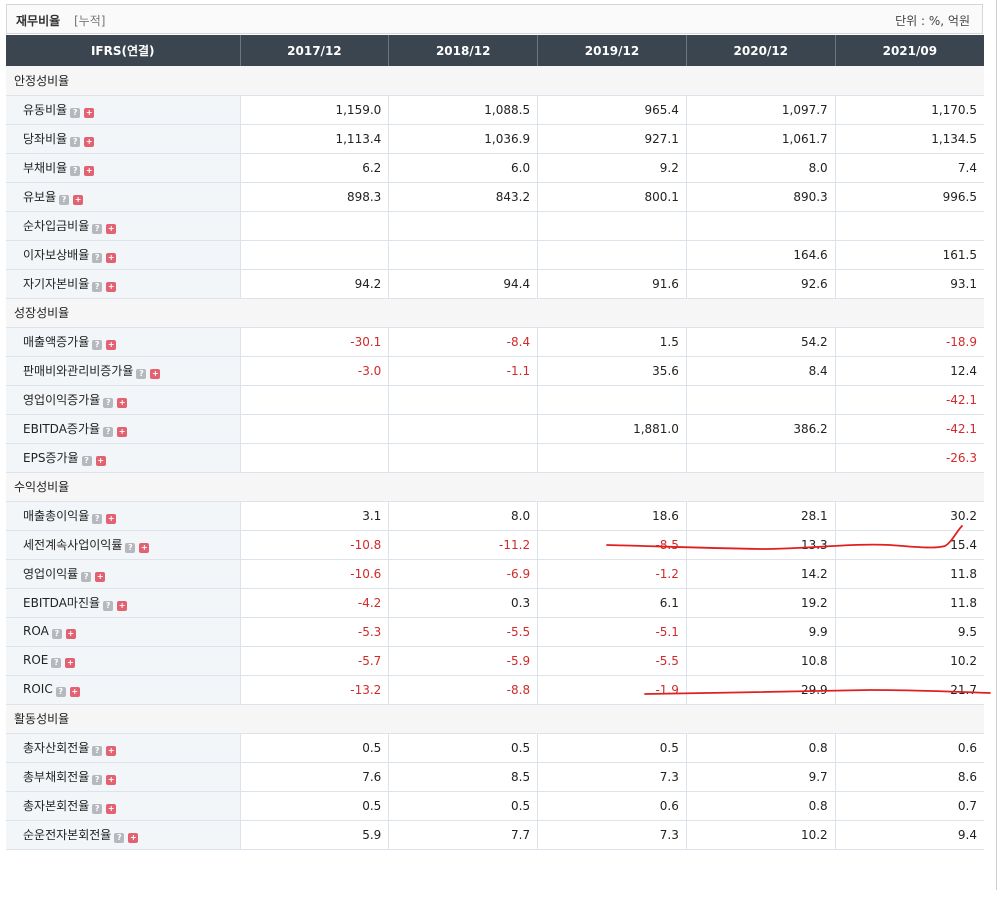  Describe the element at coordinates (760, 371) in the screenshot. I see `value-cell: 8.4` at that location.